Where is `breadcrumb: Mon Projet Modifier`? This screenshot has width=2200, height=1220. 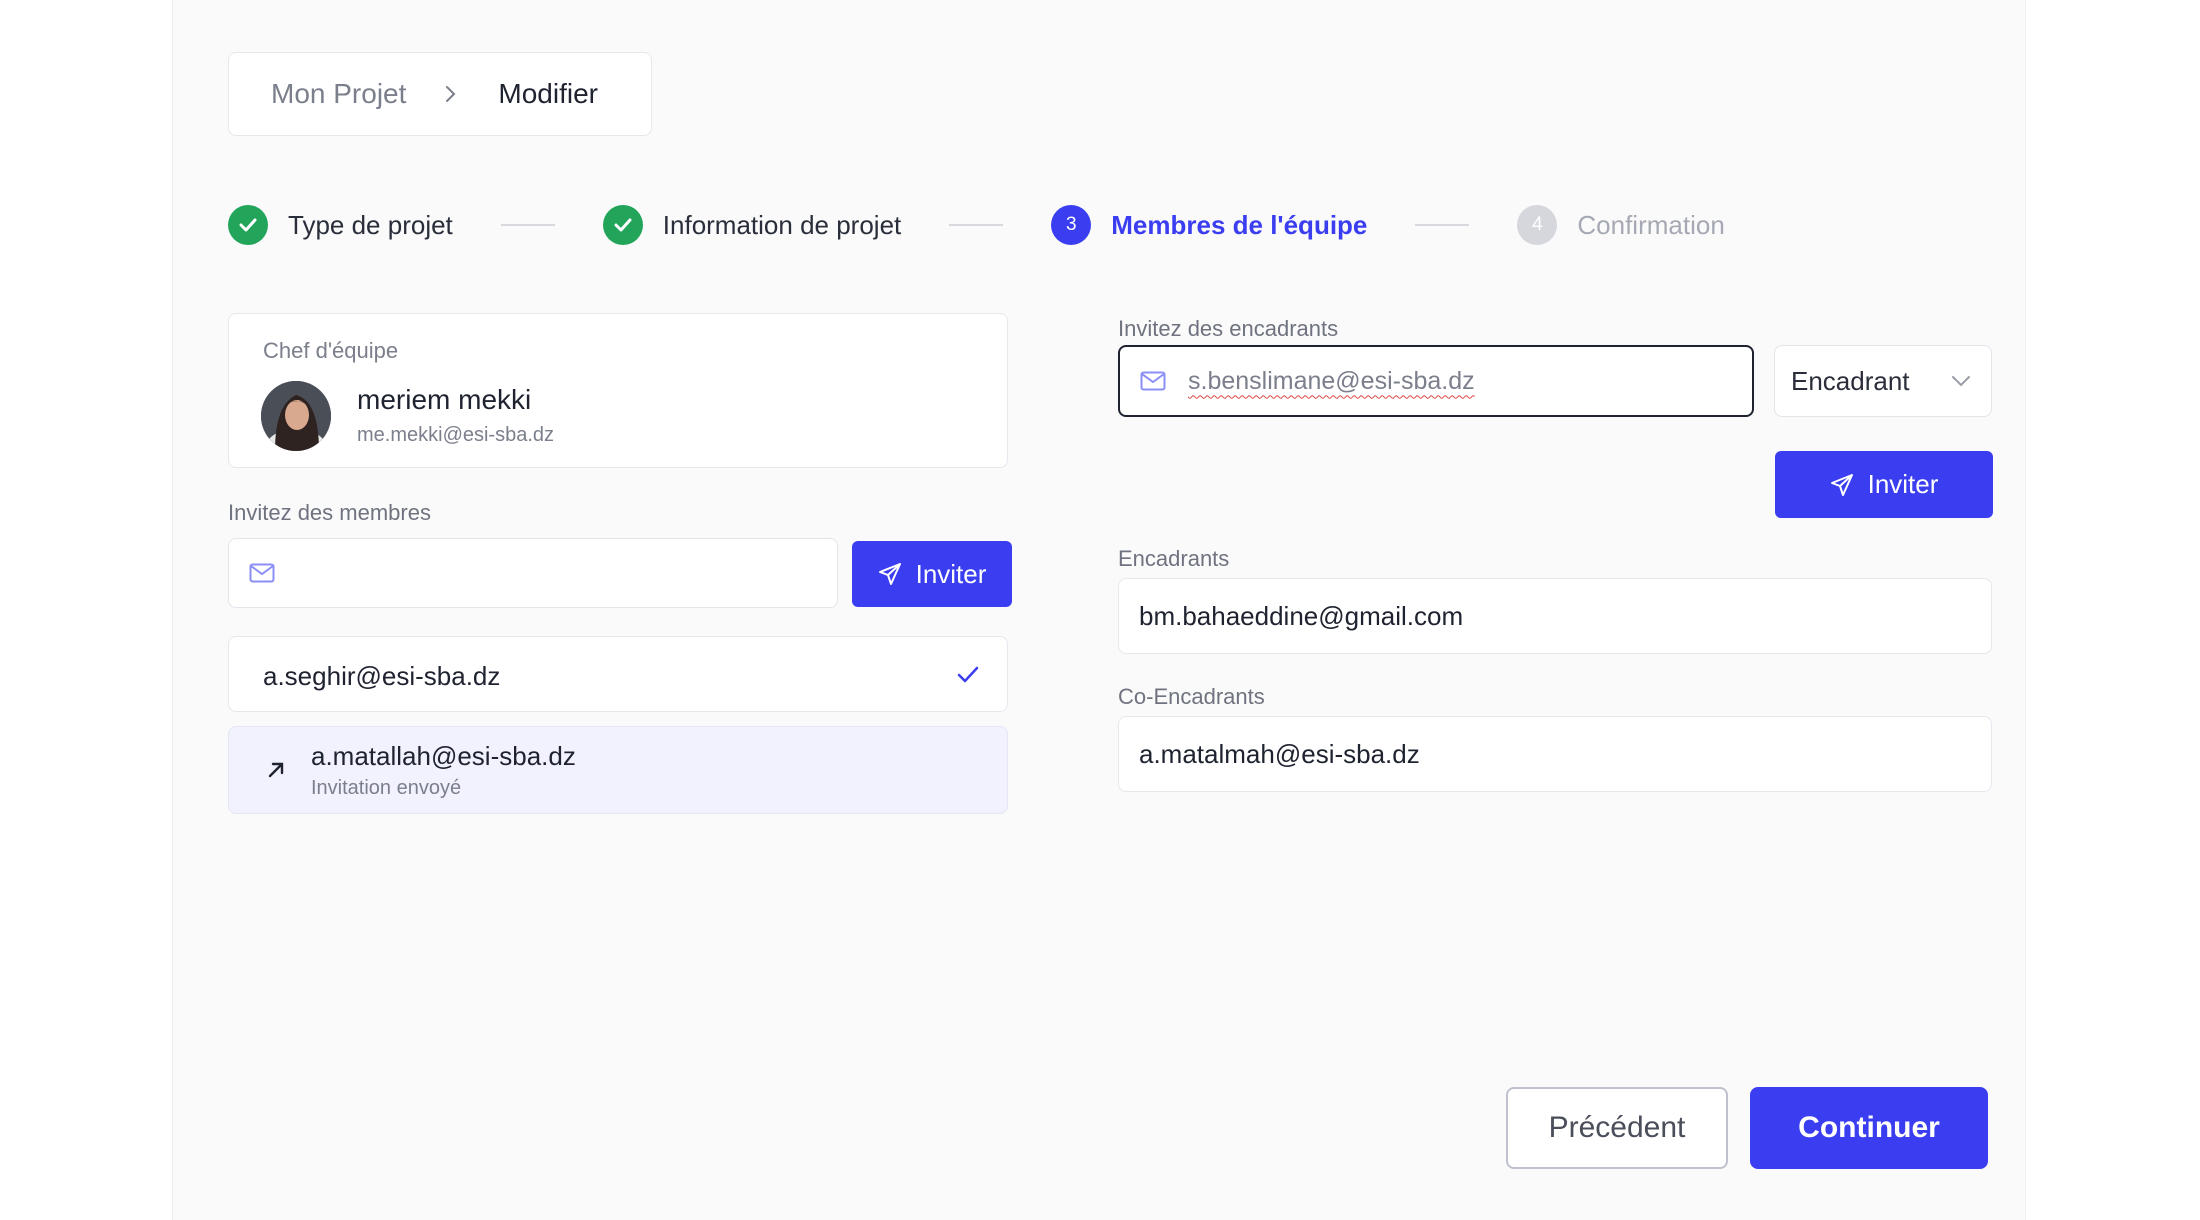
breadcrumb: Mon Projet Modifier is located at coordinates (440, 94).